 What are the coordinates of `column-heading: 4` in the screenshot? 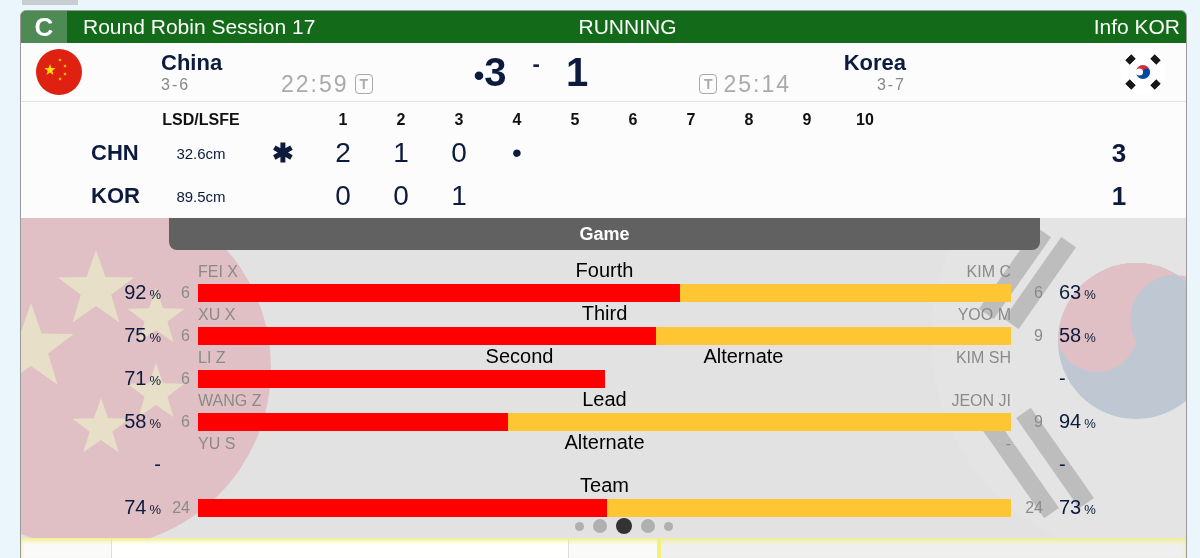 It's located at (517, 119).